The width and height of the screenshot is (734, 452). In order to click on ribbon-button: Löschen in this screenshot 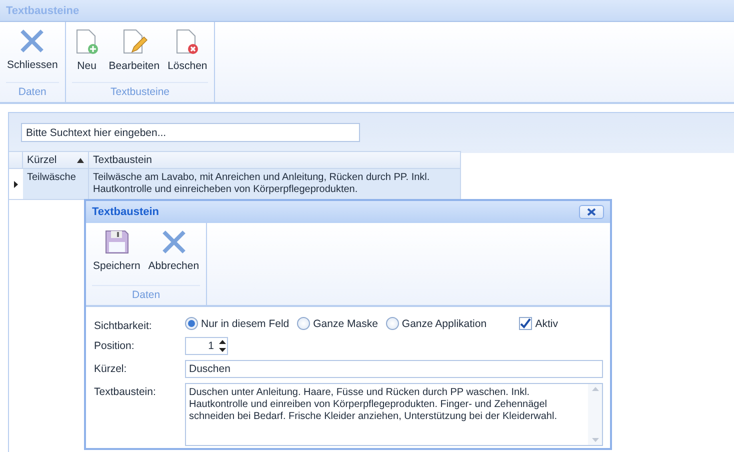, I will do `click(187, 54)`.